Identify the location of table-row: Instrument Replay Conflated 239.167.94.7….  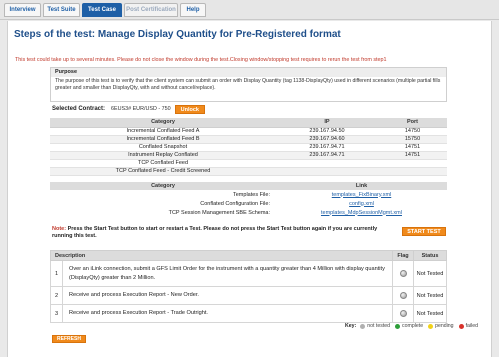
(248, 155).